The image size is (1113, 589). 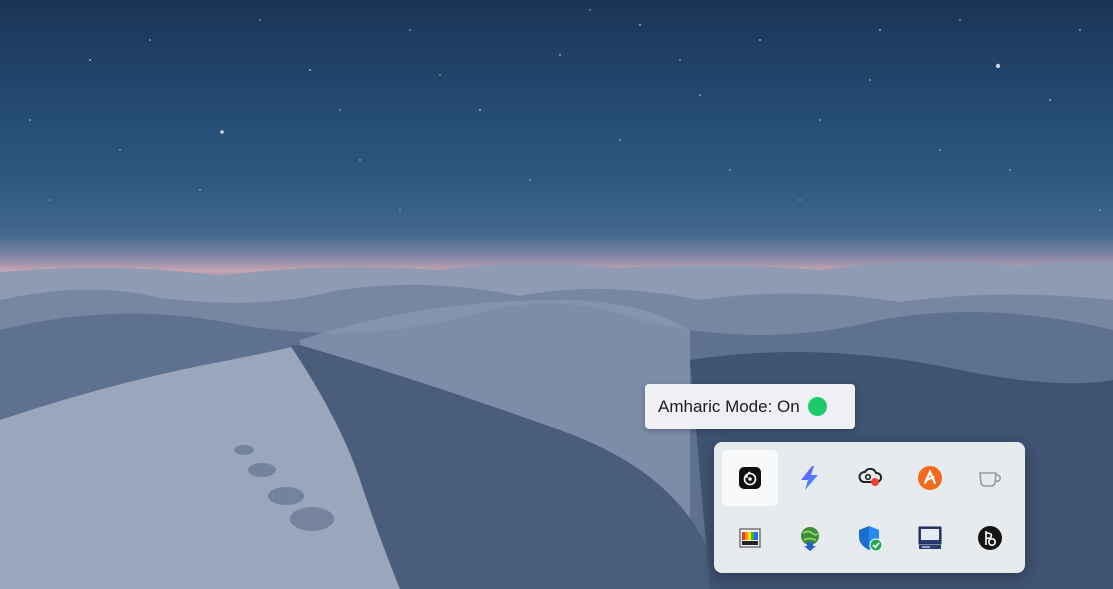 I want to click on creative-cloud-sync-icon, so click(x=870, y=476).